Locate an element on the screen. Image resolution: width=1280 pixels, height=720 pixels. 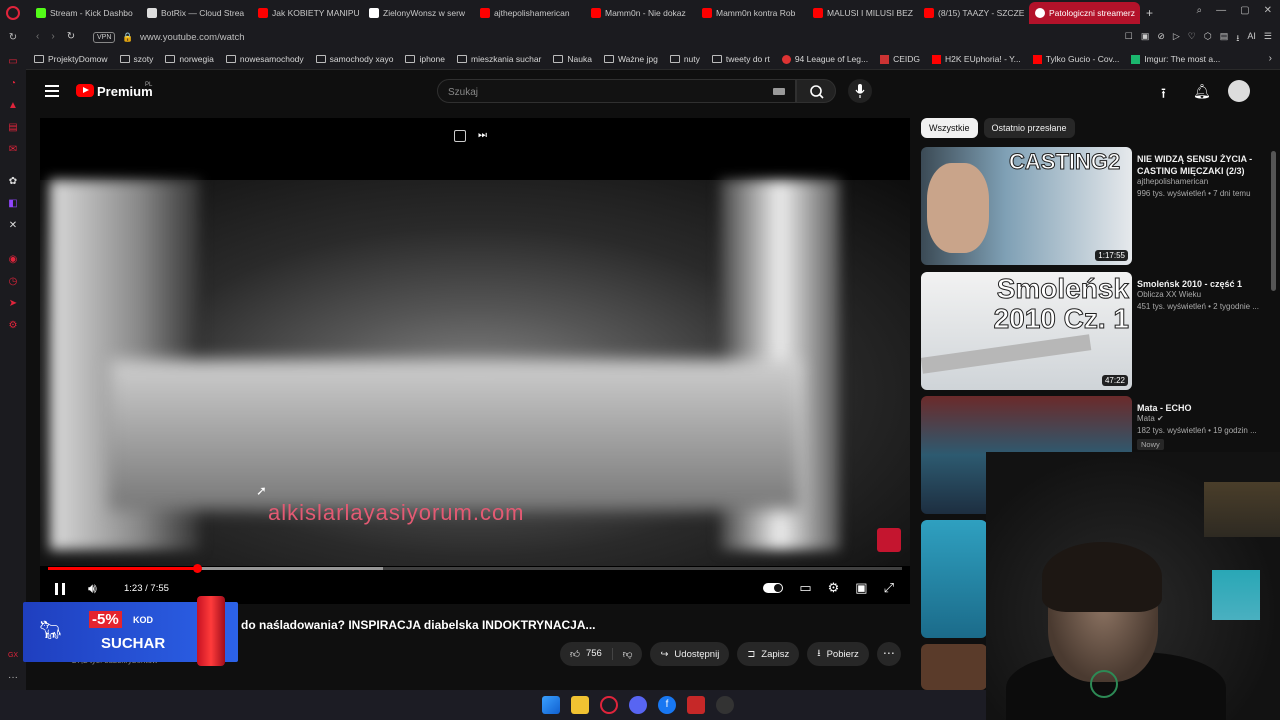
browser-tab: (8/15) TAAZY - SZCZE is located at coordinates (973, 13).